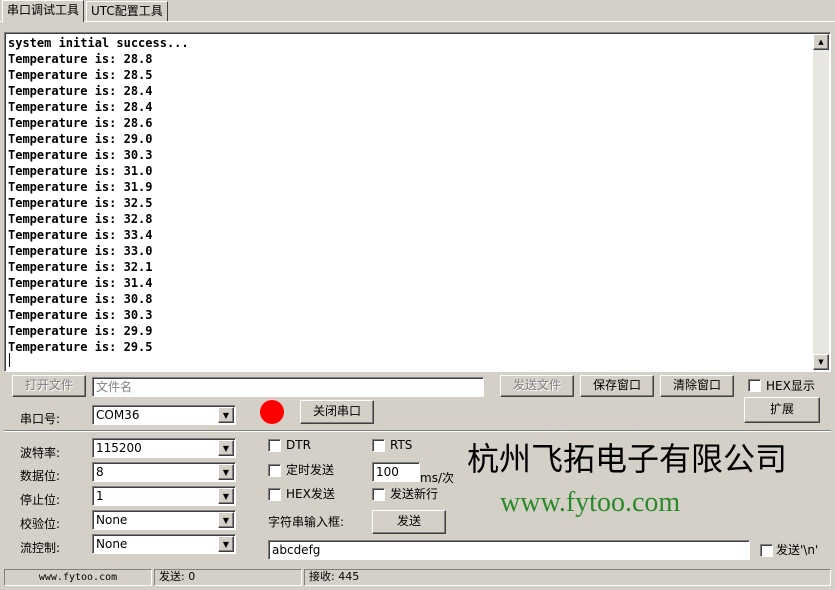 The image size is (835, 590). Describe the element at coordinates (697, 386) in the screenshot. I see `clear-window-button: 清除窗口` at that location.